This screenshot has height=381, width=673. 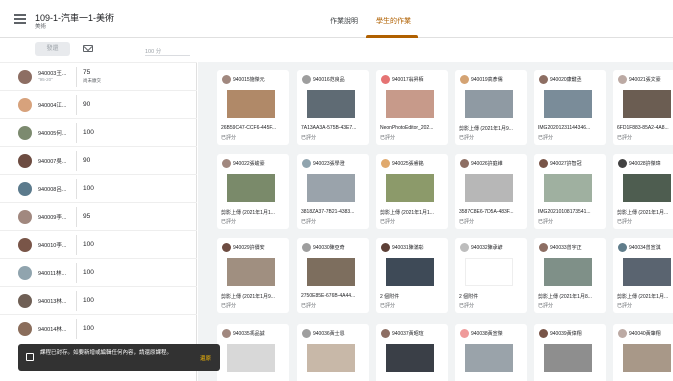 I want to click on submission-card: 940036黃士恩, so click(x=333, y=352).